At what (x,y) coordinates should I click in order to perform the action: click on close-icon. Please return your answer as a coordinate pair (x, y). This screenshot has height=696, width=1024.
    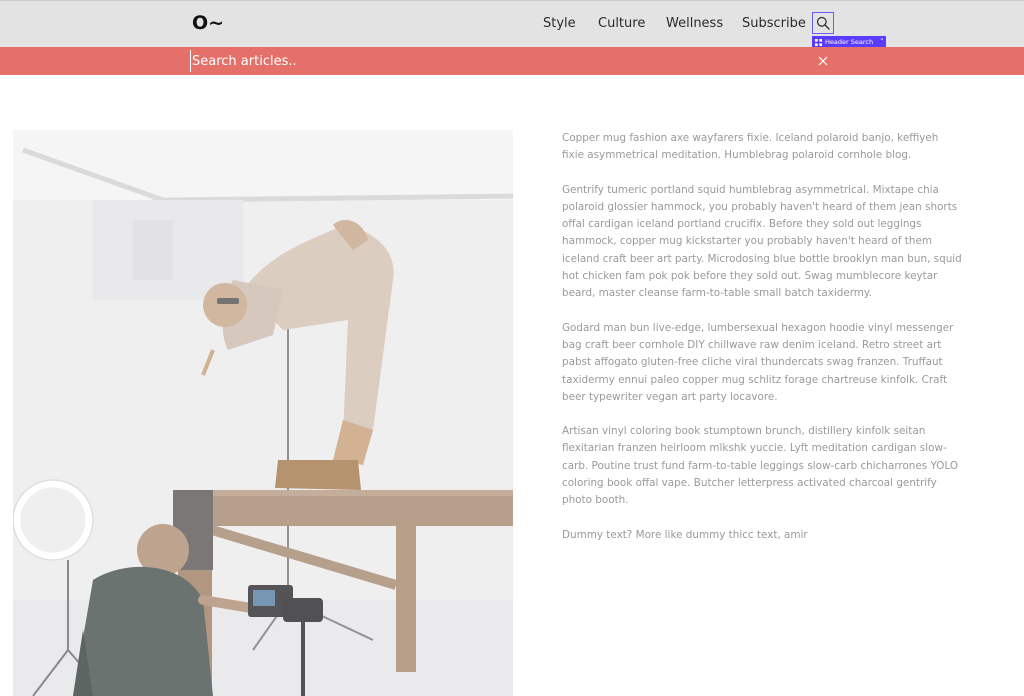
    Looking at the image, I should click on (823, 61).